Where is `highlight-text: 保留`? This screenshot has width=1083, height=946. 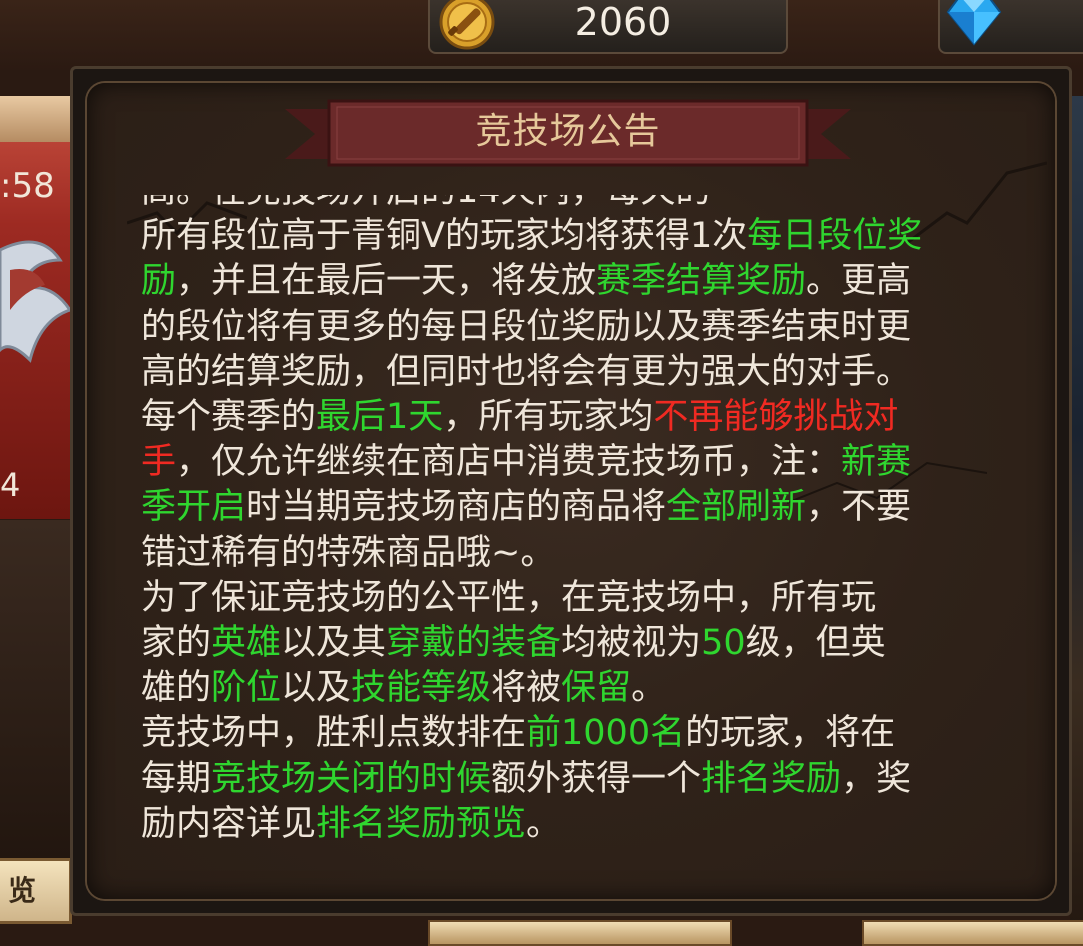
highlight-text: 保留 is located at coordinates (596, 688).